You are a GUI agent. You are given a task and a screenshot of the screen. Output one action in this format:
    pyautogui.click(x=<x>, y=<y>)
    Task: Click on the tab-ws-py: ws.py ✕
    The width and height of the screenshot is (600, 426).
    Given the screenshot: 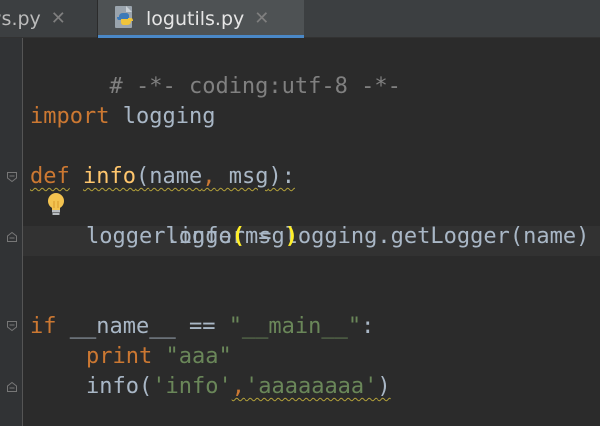 What is the action you would take?
    pyautogui.click(x=49, y=19)
    